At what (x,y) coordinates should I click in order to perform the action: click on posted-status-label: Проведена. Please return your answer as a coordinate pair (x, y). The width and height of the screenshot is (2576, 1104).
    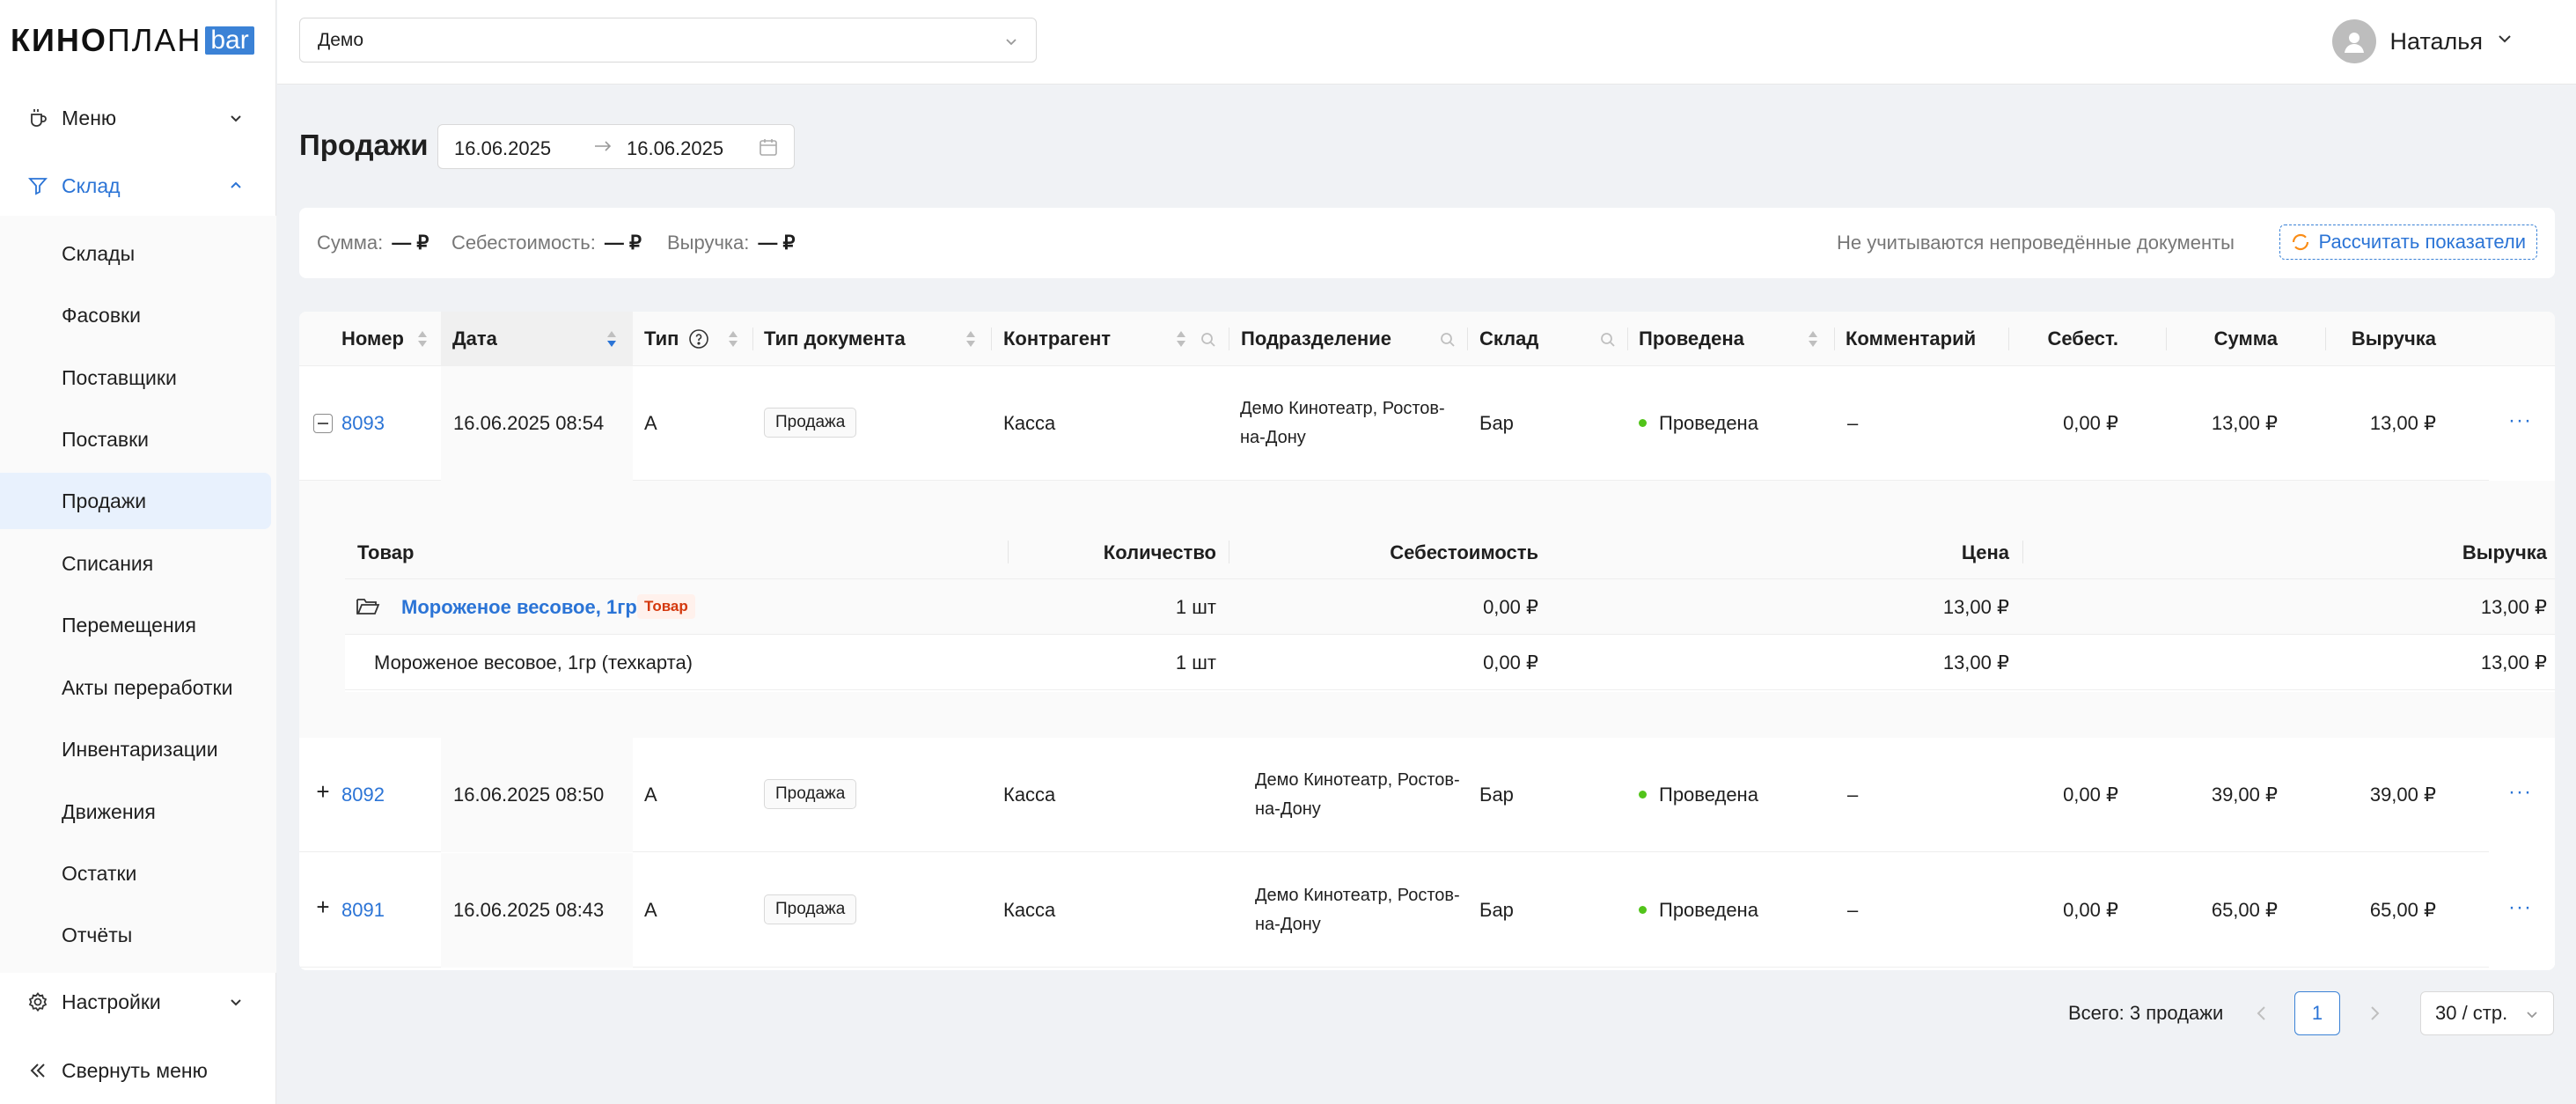
    Looking at the image, I should click on (1708, 423).